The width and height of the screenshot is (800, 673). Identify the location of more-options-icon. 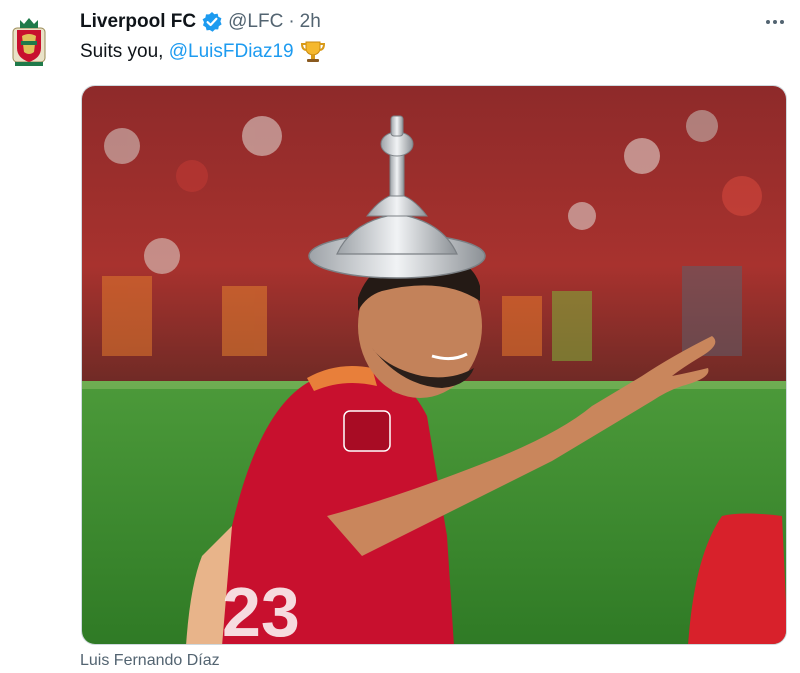
(775, 22).